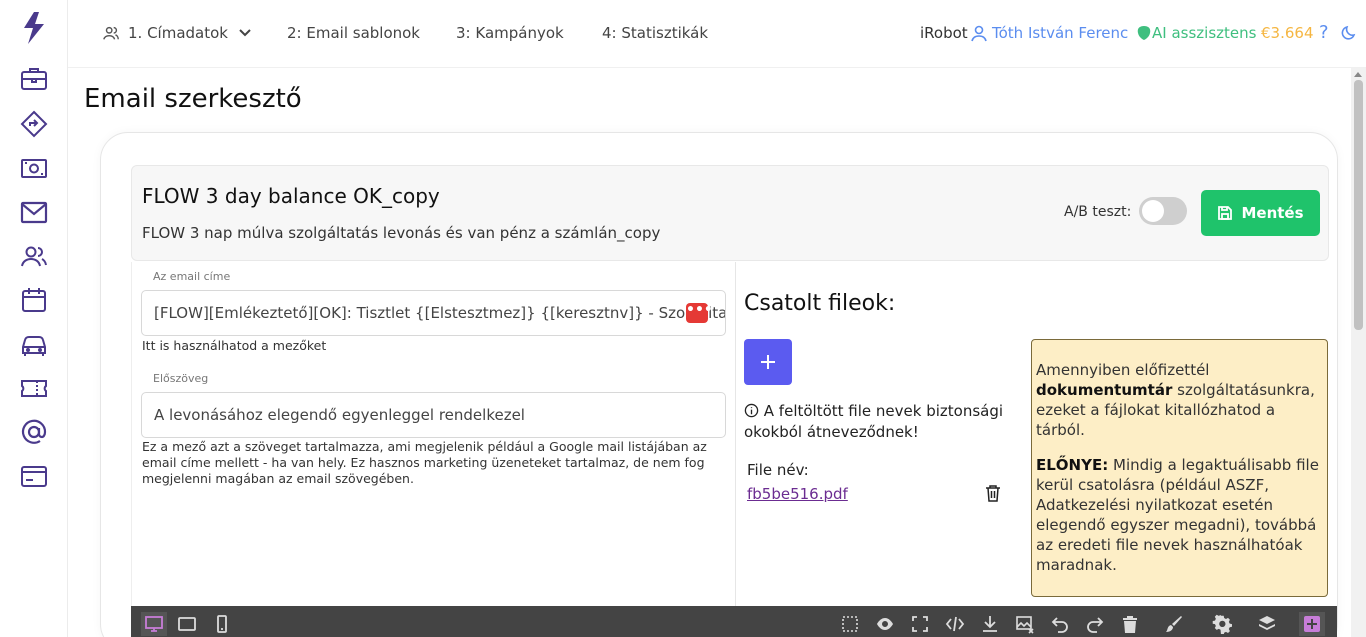 Image resolution: width=1366 pixels, height=637 pixels. Describe the element at coordinates (291, 196) in the screenshot. I see `email-name: FLOW 3 day balance OK_copy` at that location.